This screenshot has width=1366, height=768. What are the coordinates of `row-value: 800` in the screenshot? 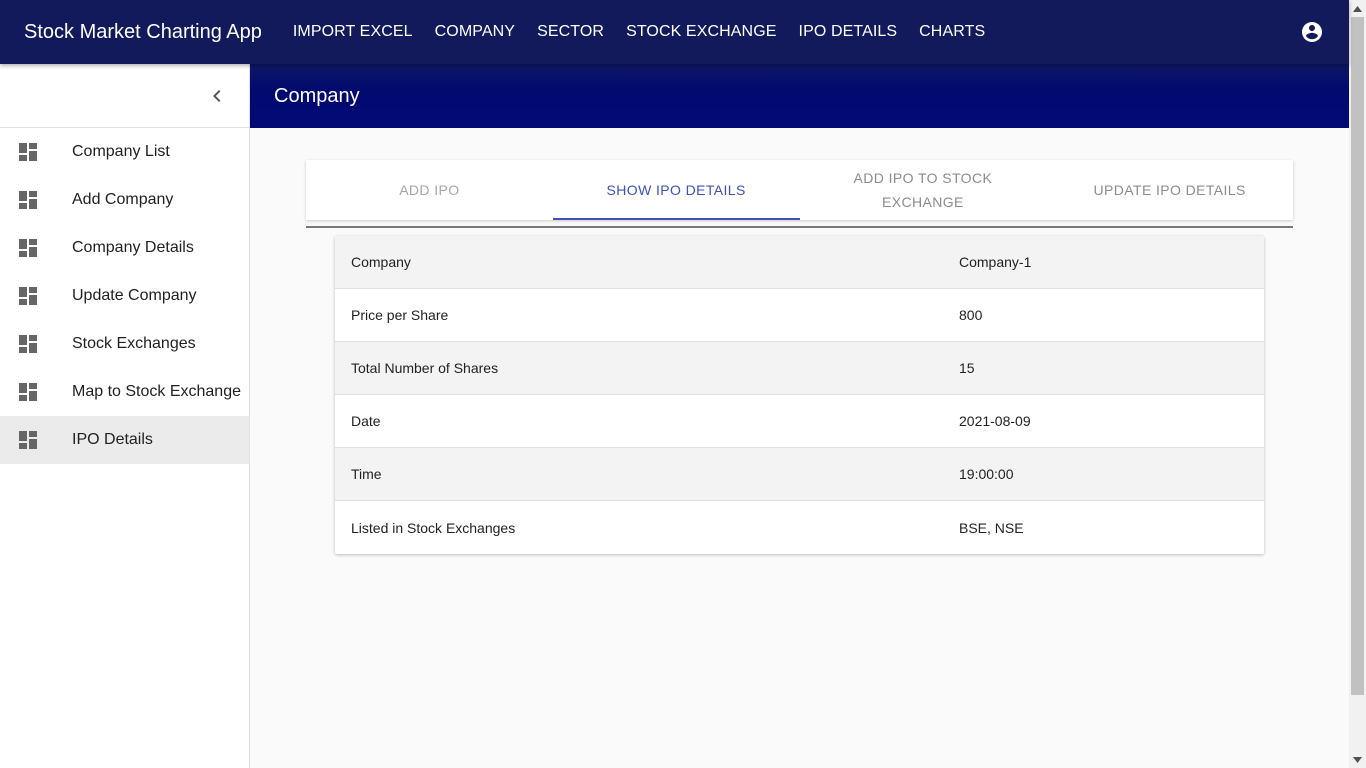 It's located at (971, 315).